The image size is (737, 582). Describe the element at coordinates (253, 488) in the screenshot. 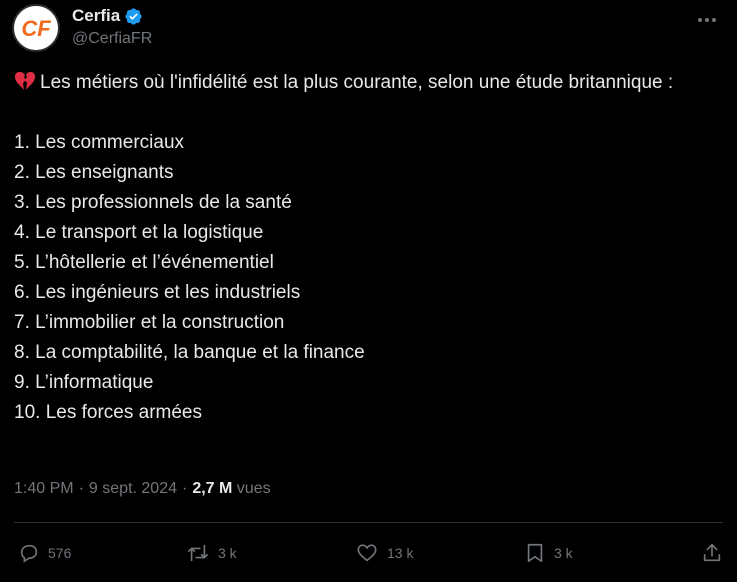

I see `views-label: vues` at that location.